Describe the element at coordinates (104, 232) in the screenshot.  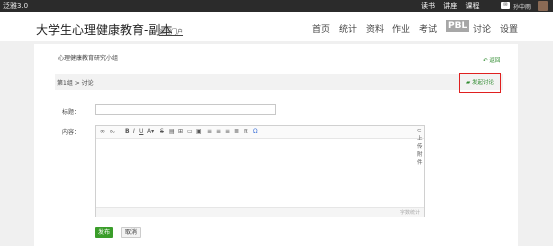
I see `publish-button: 发布` at that location.